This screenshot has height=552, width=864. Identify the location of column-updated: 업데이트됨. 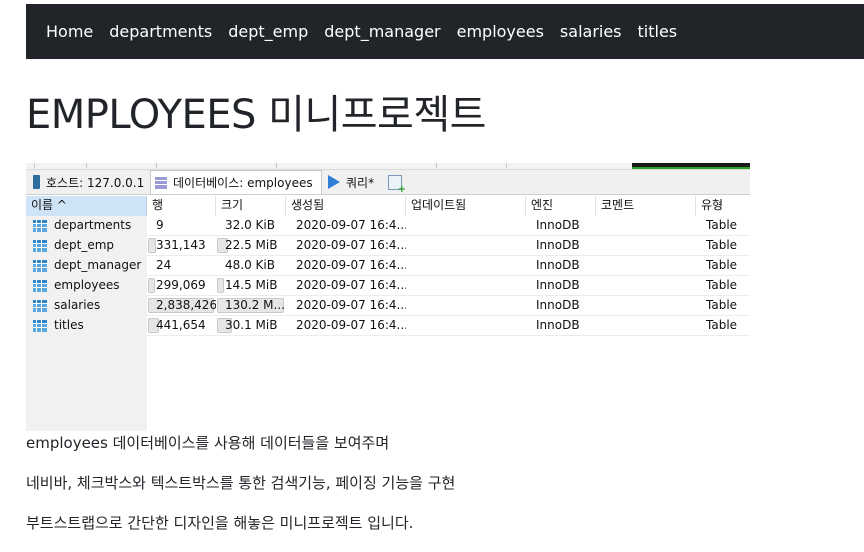
(466, 206).